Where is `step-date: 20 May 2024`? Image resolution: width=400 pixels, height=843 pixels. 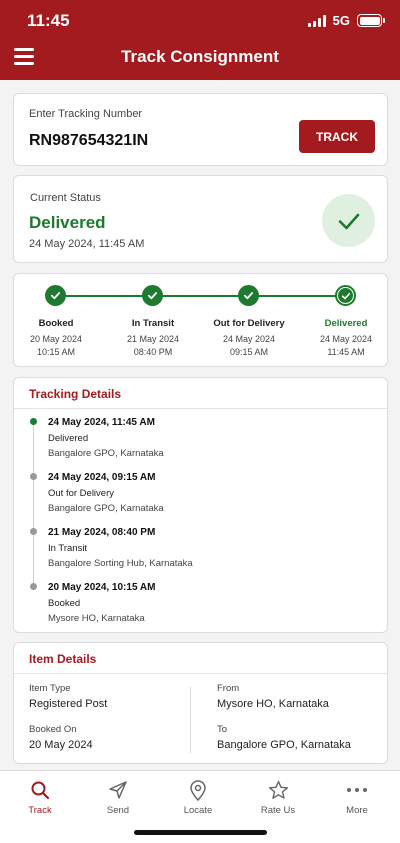
step-date: 20 May 2024 is located at coordinates (56, 339).